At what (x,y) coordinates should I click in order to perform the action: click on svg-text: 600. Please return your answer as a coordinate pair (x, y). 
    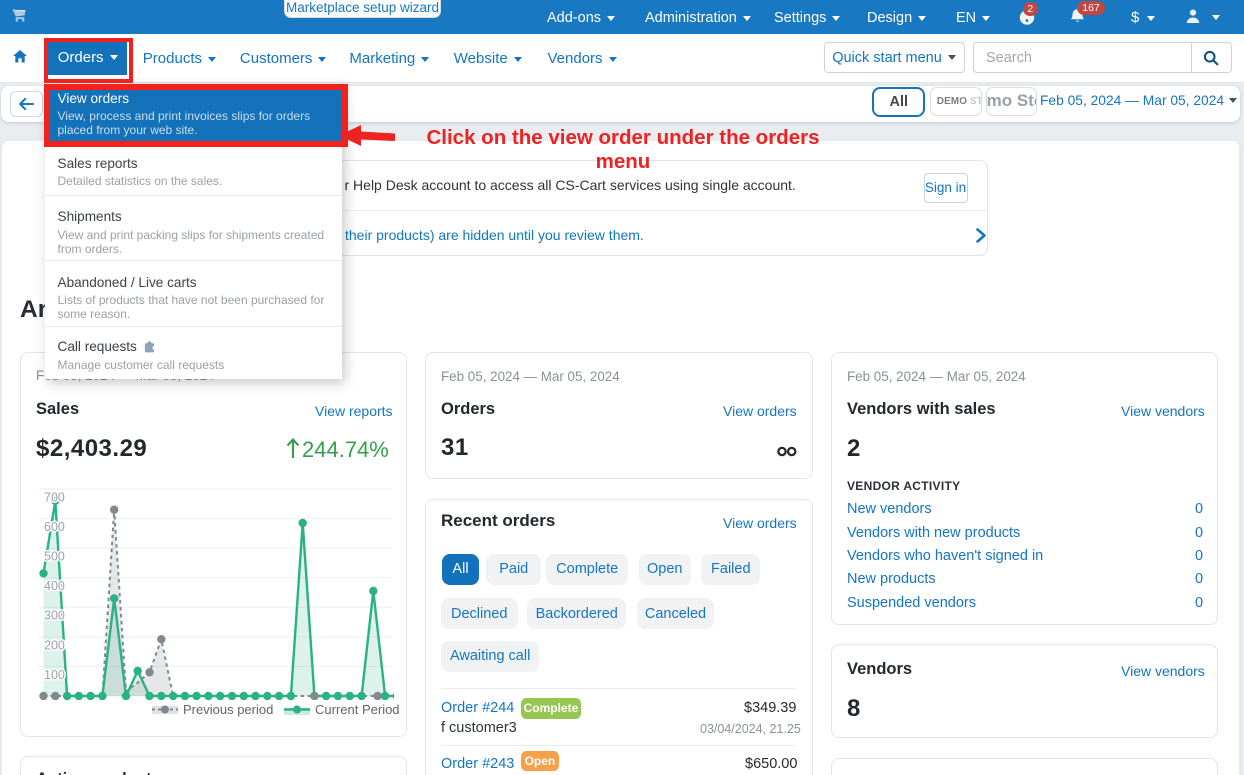
    Looking at the image, I should click on (54, 527).